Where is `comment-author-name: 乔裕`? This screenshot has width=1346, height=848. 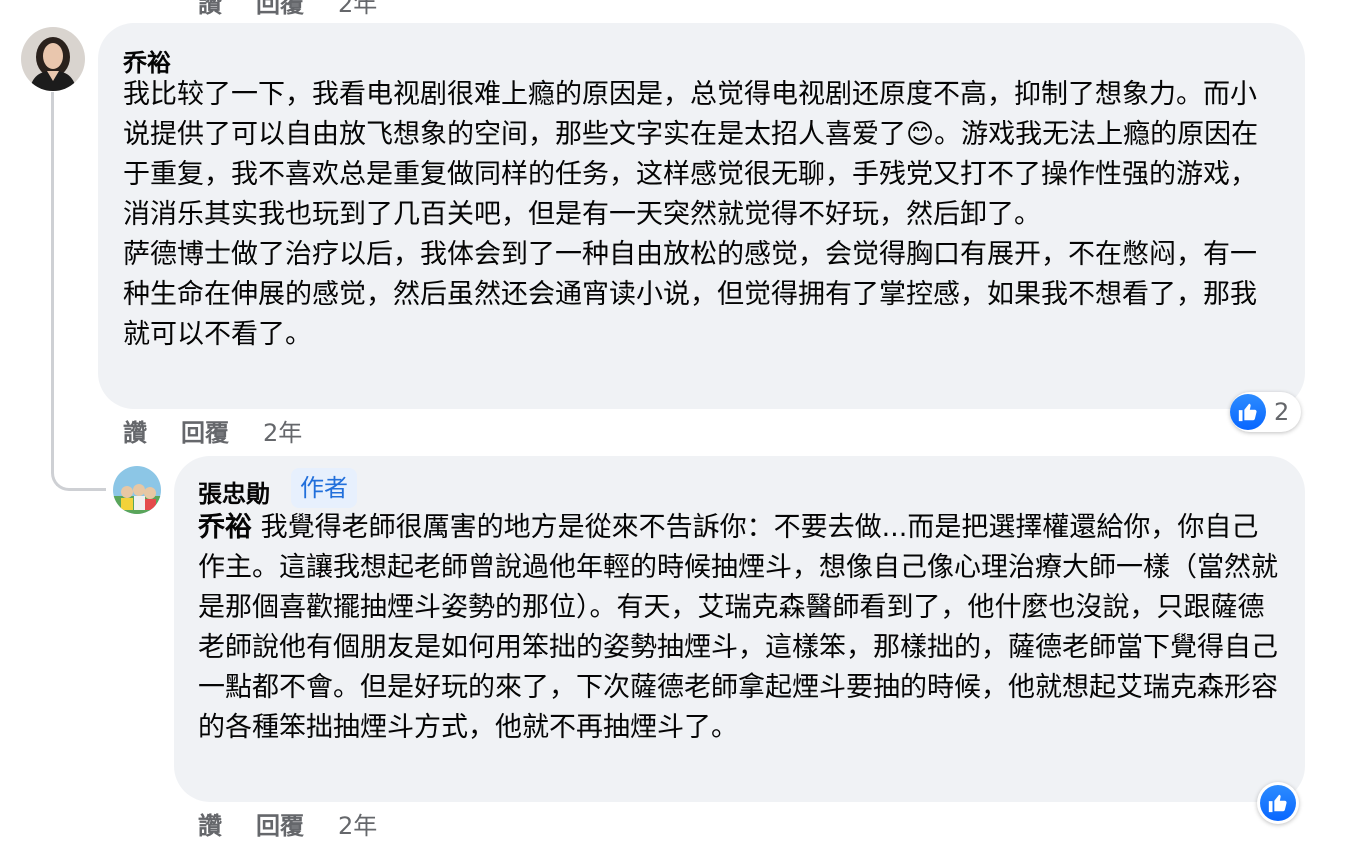
comment-author-name: 乔裕 is located at coordinates (147, 60).